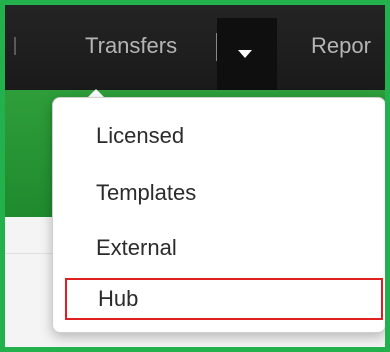 This screenshot has height=352, width=390. Describe the element at coordinates (219, 248) in the screenshot. I see `menu-item-external: External` at that location.